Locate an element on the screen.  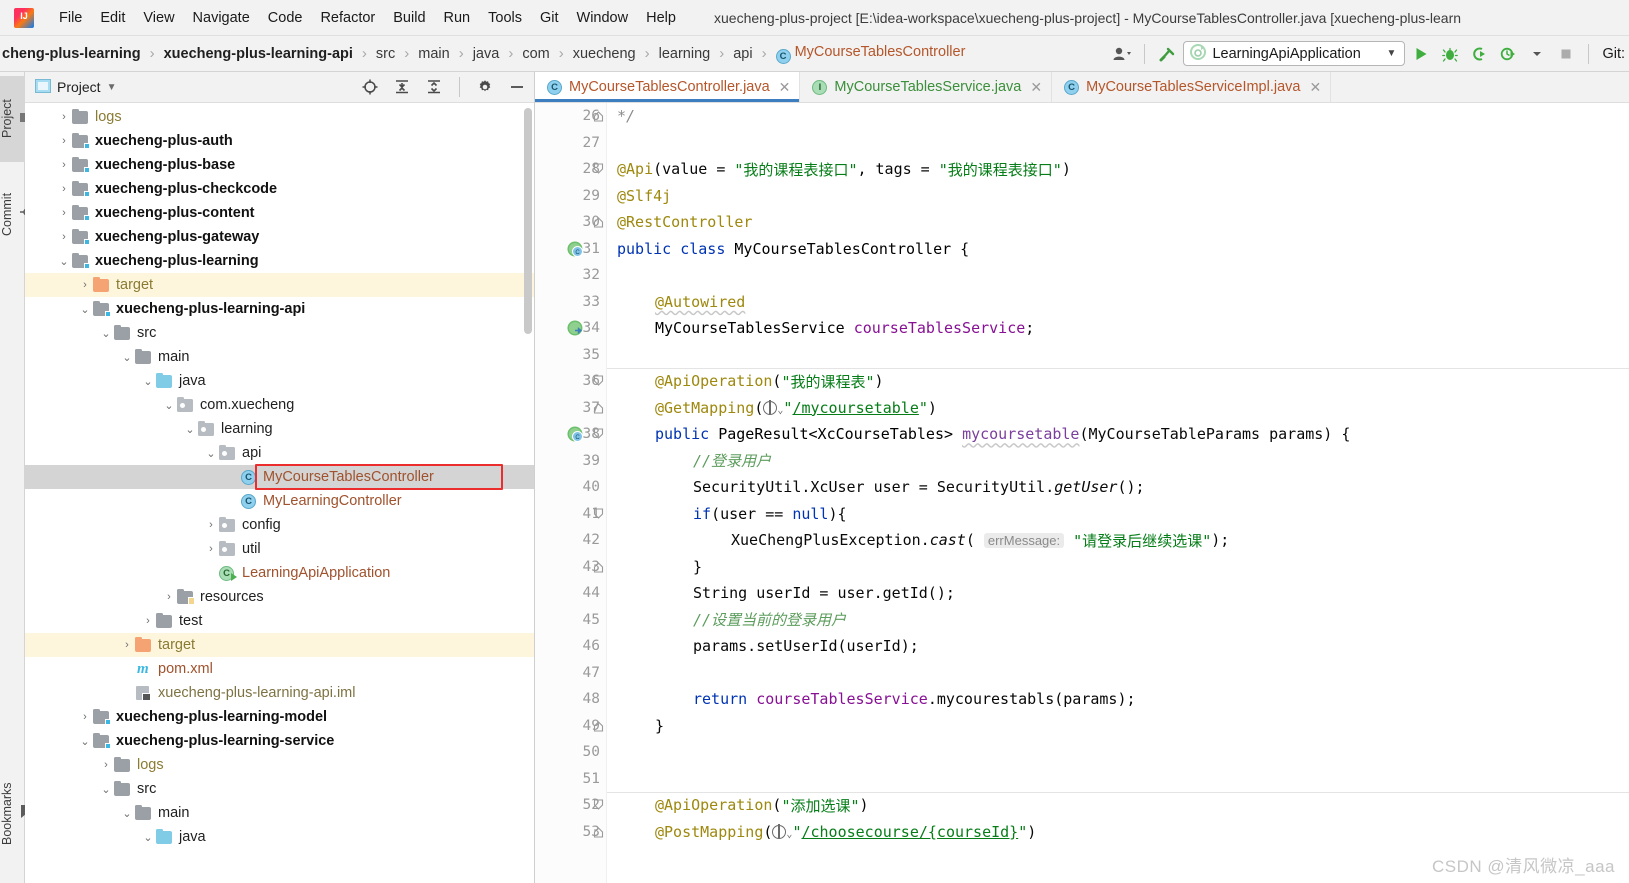
expand-all-icon is located at coordinates (402, 87).